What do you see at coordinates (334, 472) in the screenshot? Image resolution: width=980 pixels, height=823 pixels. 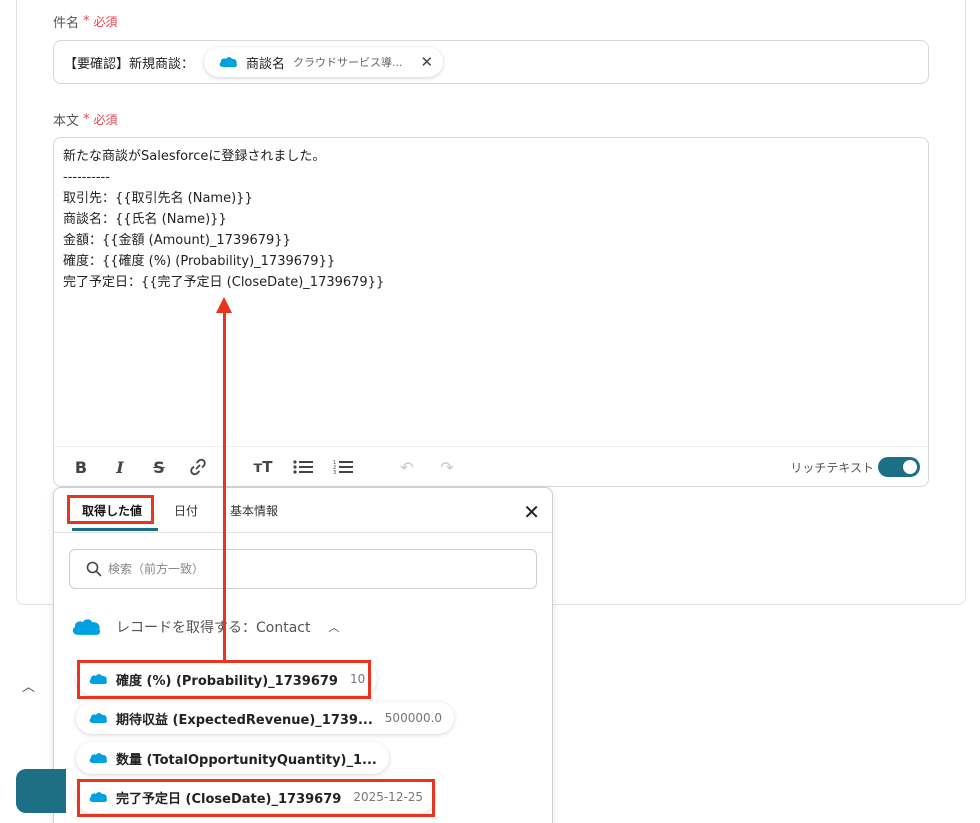 I see `svg-text: 3` at bounding box center [334, 472].